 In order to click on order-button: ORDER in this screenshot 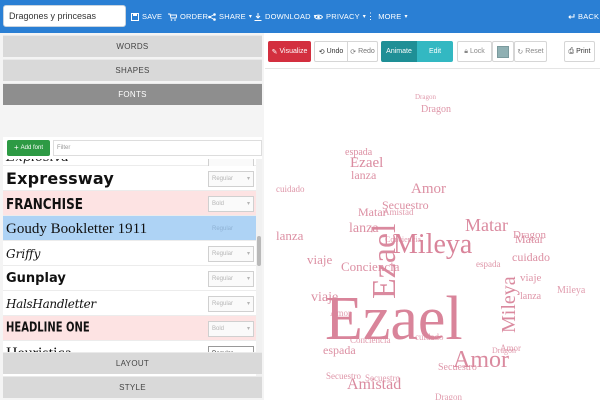, I will do `click(188, 16)`.